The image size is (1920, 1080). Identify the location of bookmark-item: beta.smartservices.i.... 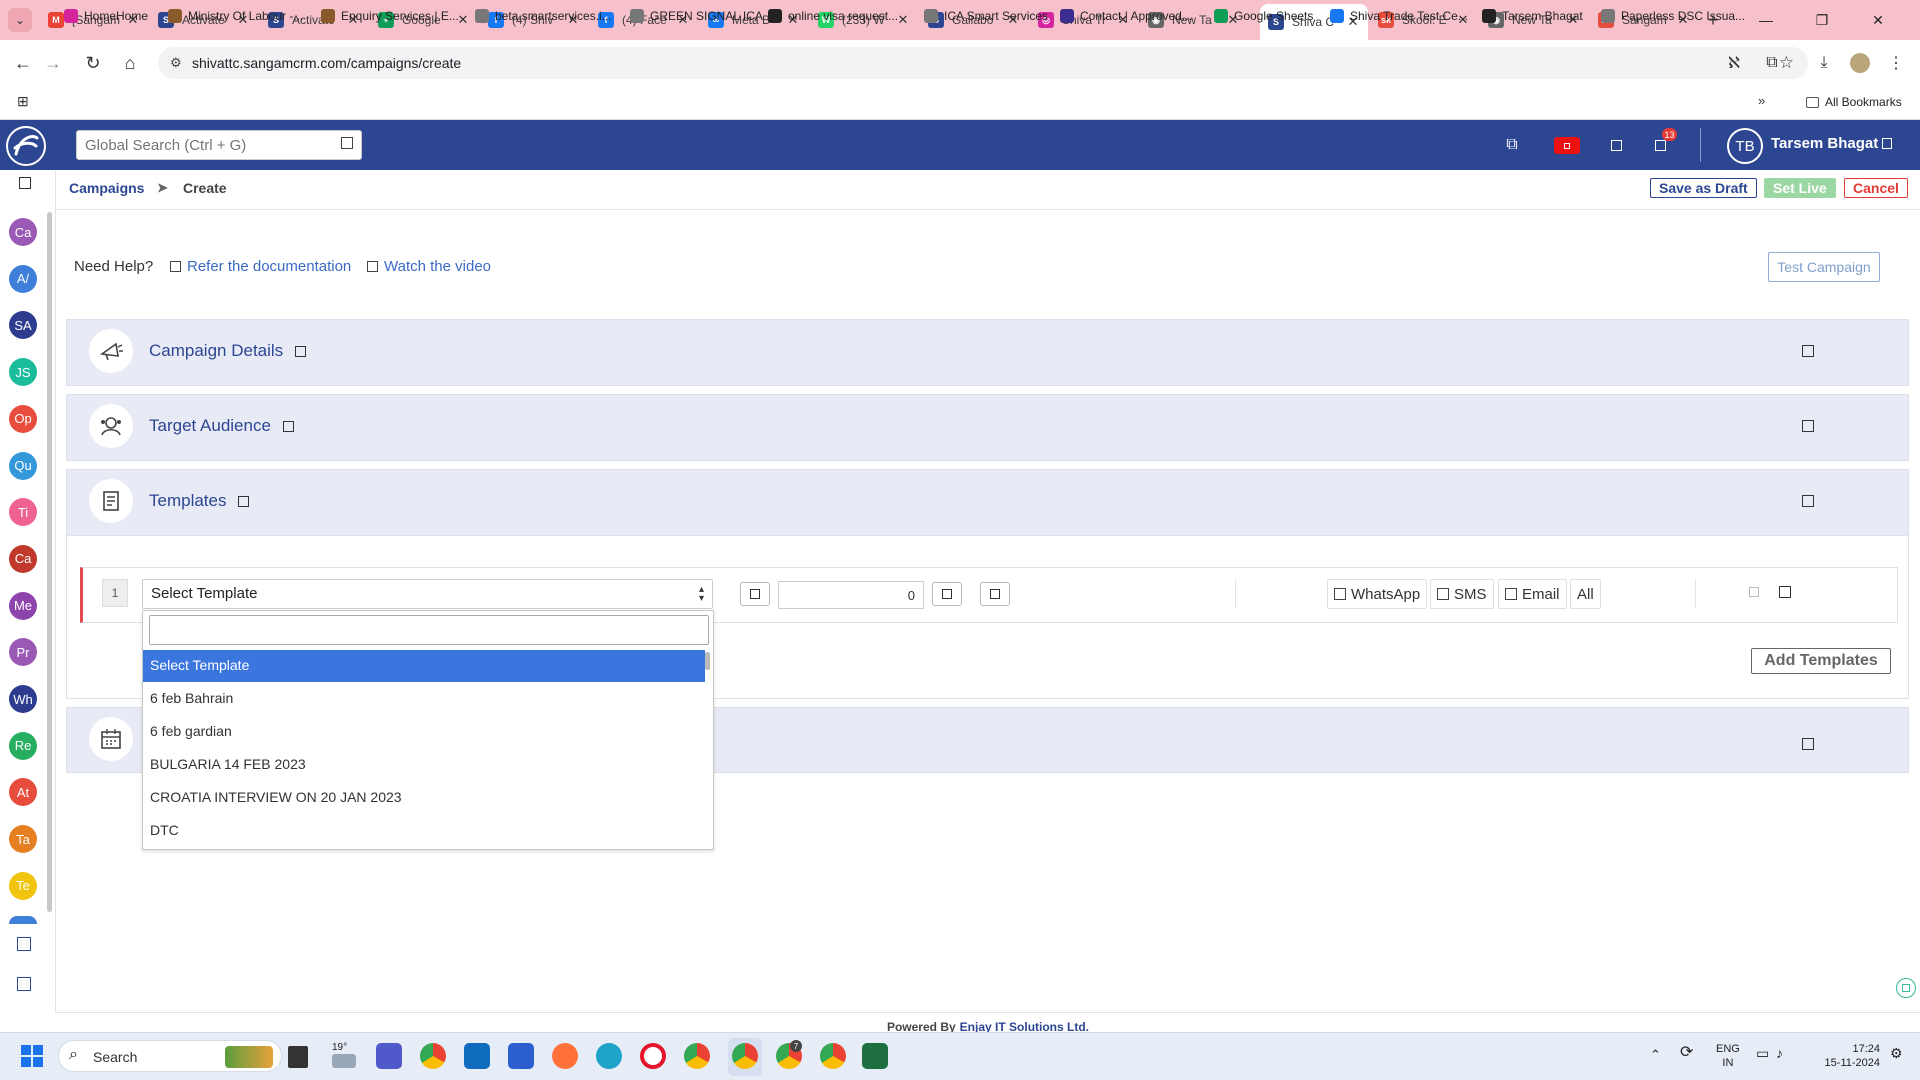
(543, 16).